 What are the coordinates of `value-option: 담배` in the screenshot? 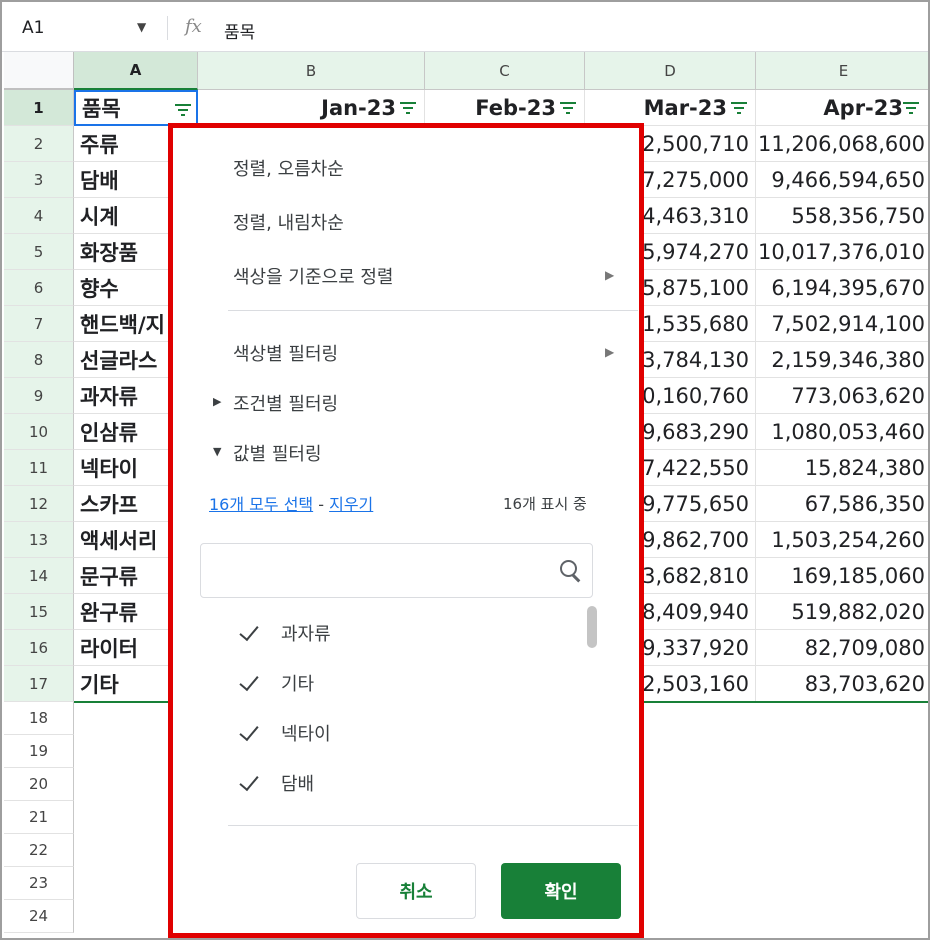 It's located at (297, 783).